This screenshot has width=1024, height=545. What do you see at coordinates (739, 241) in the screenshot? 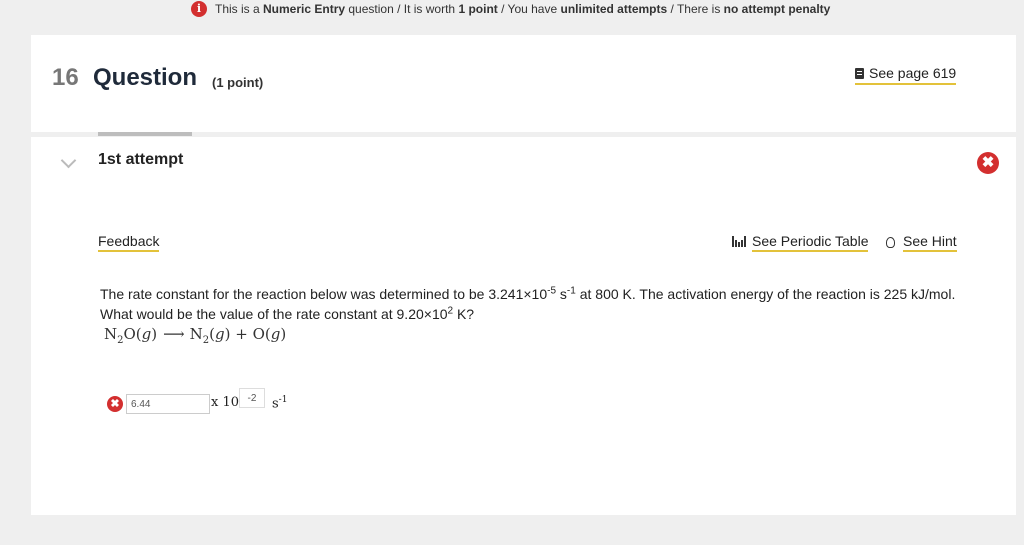
I see `periodic-table-icon` at bounding box center [739, 241].